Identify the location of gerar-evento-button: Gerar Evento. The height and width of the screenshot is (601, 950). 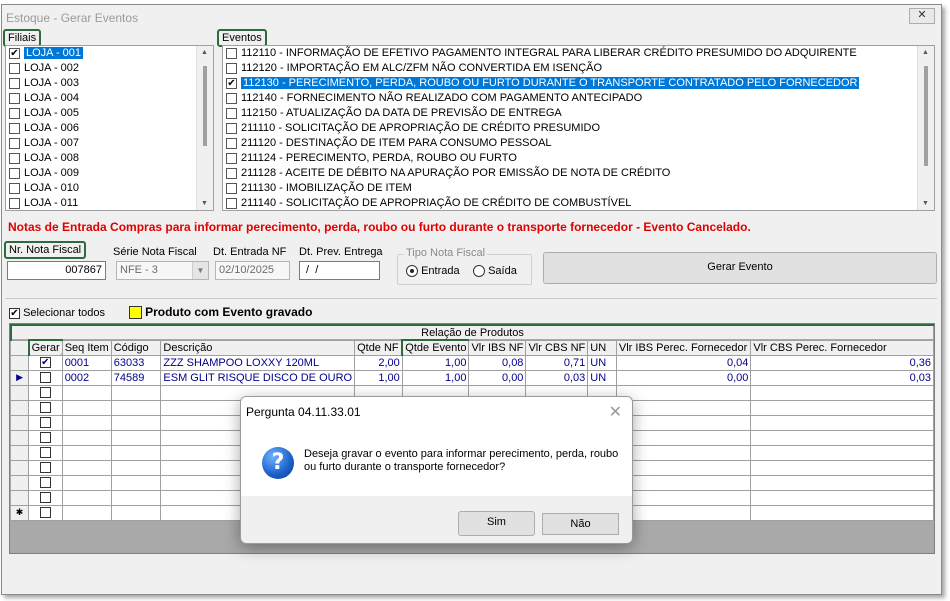
(740, 268).